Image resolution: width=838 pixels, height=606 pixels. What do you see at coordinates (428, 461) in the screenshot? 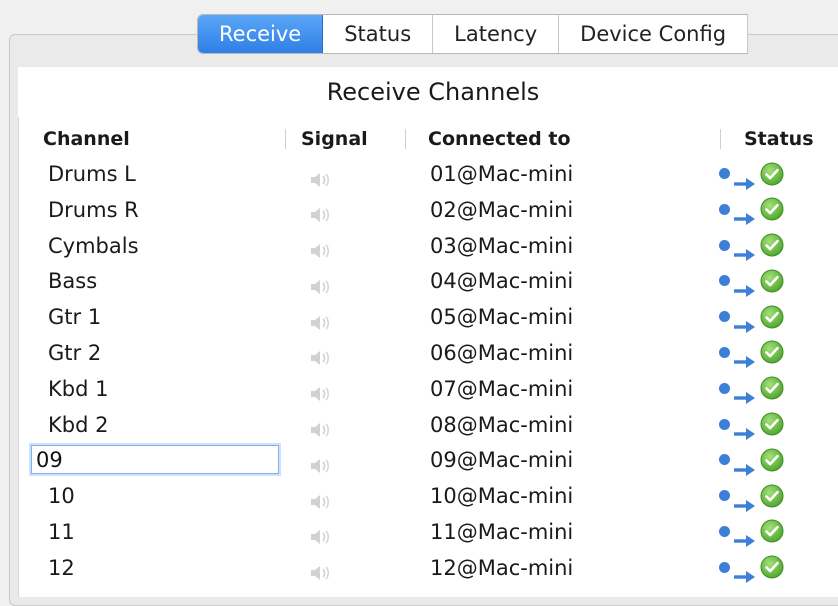
I see `table-row: 09@Mac-mini` at bounding box center [428, 461].